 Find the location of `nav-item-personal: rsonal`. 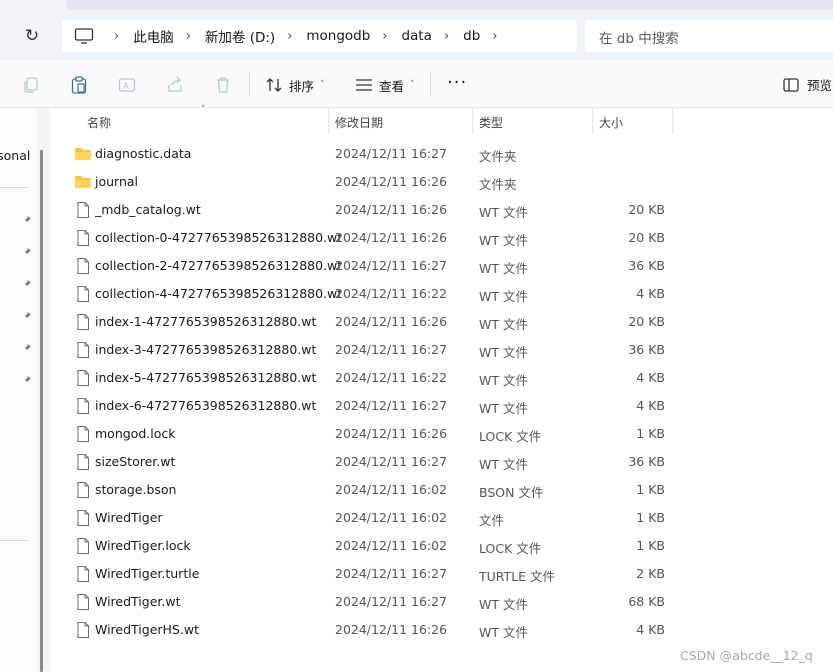

nav-item-personal: rsonal is located at coordinates (15, 155).